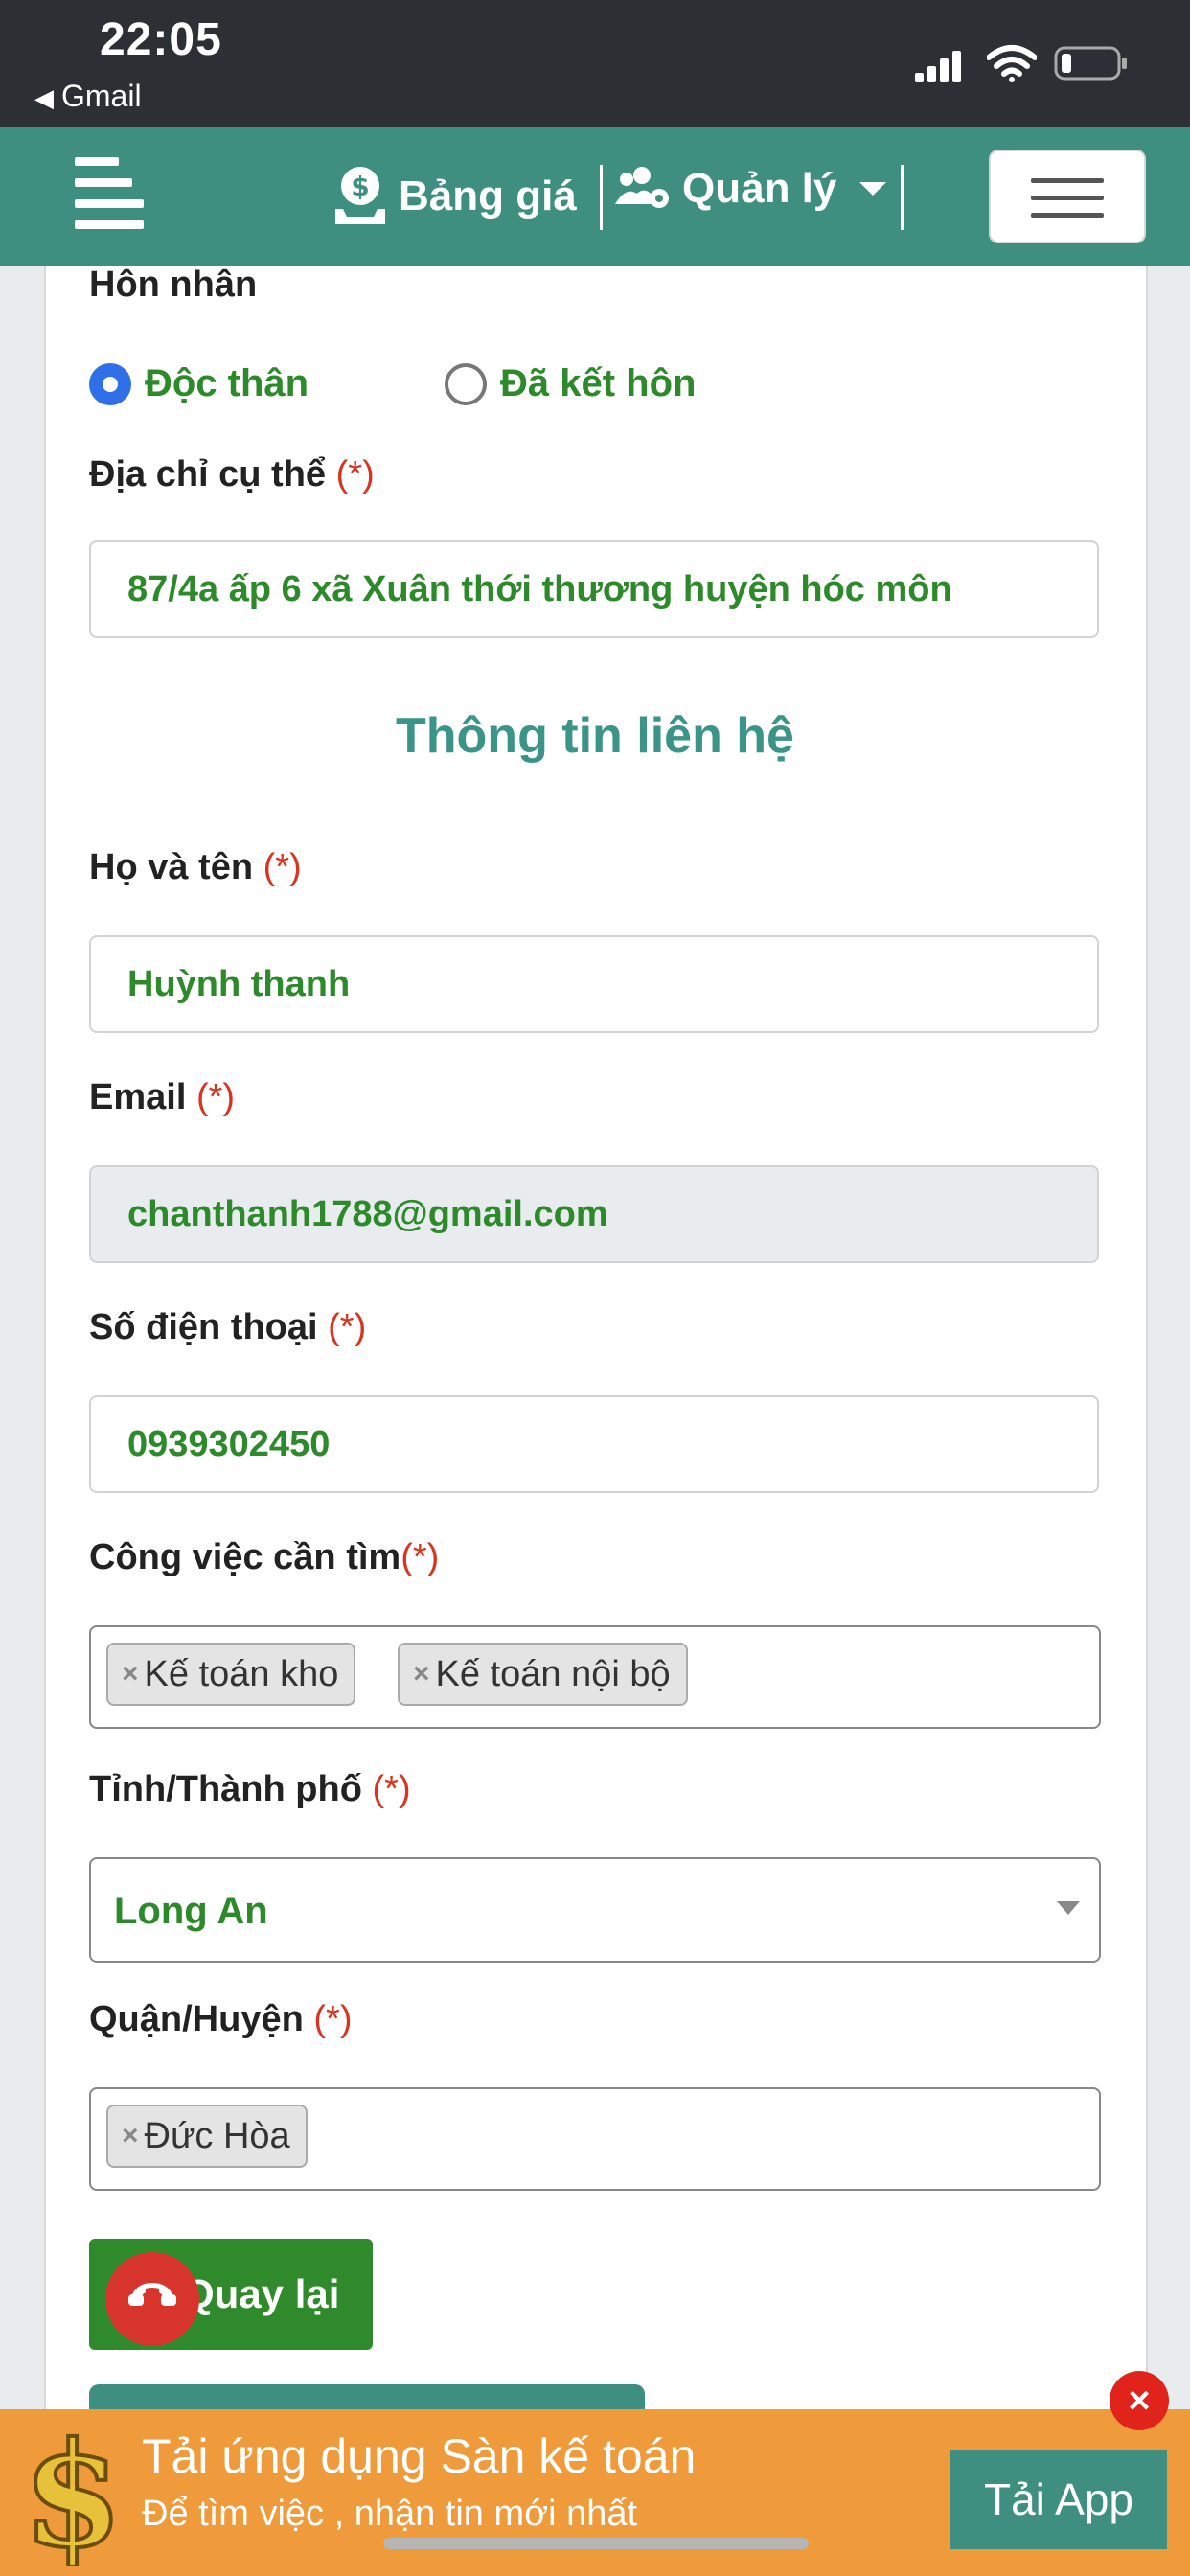  I want to click on jobs-label: Công việc cần tìm(*), so click(264, 1557).